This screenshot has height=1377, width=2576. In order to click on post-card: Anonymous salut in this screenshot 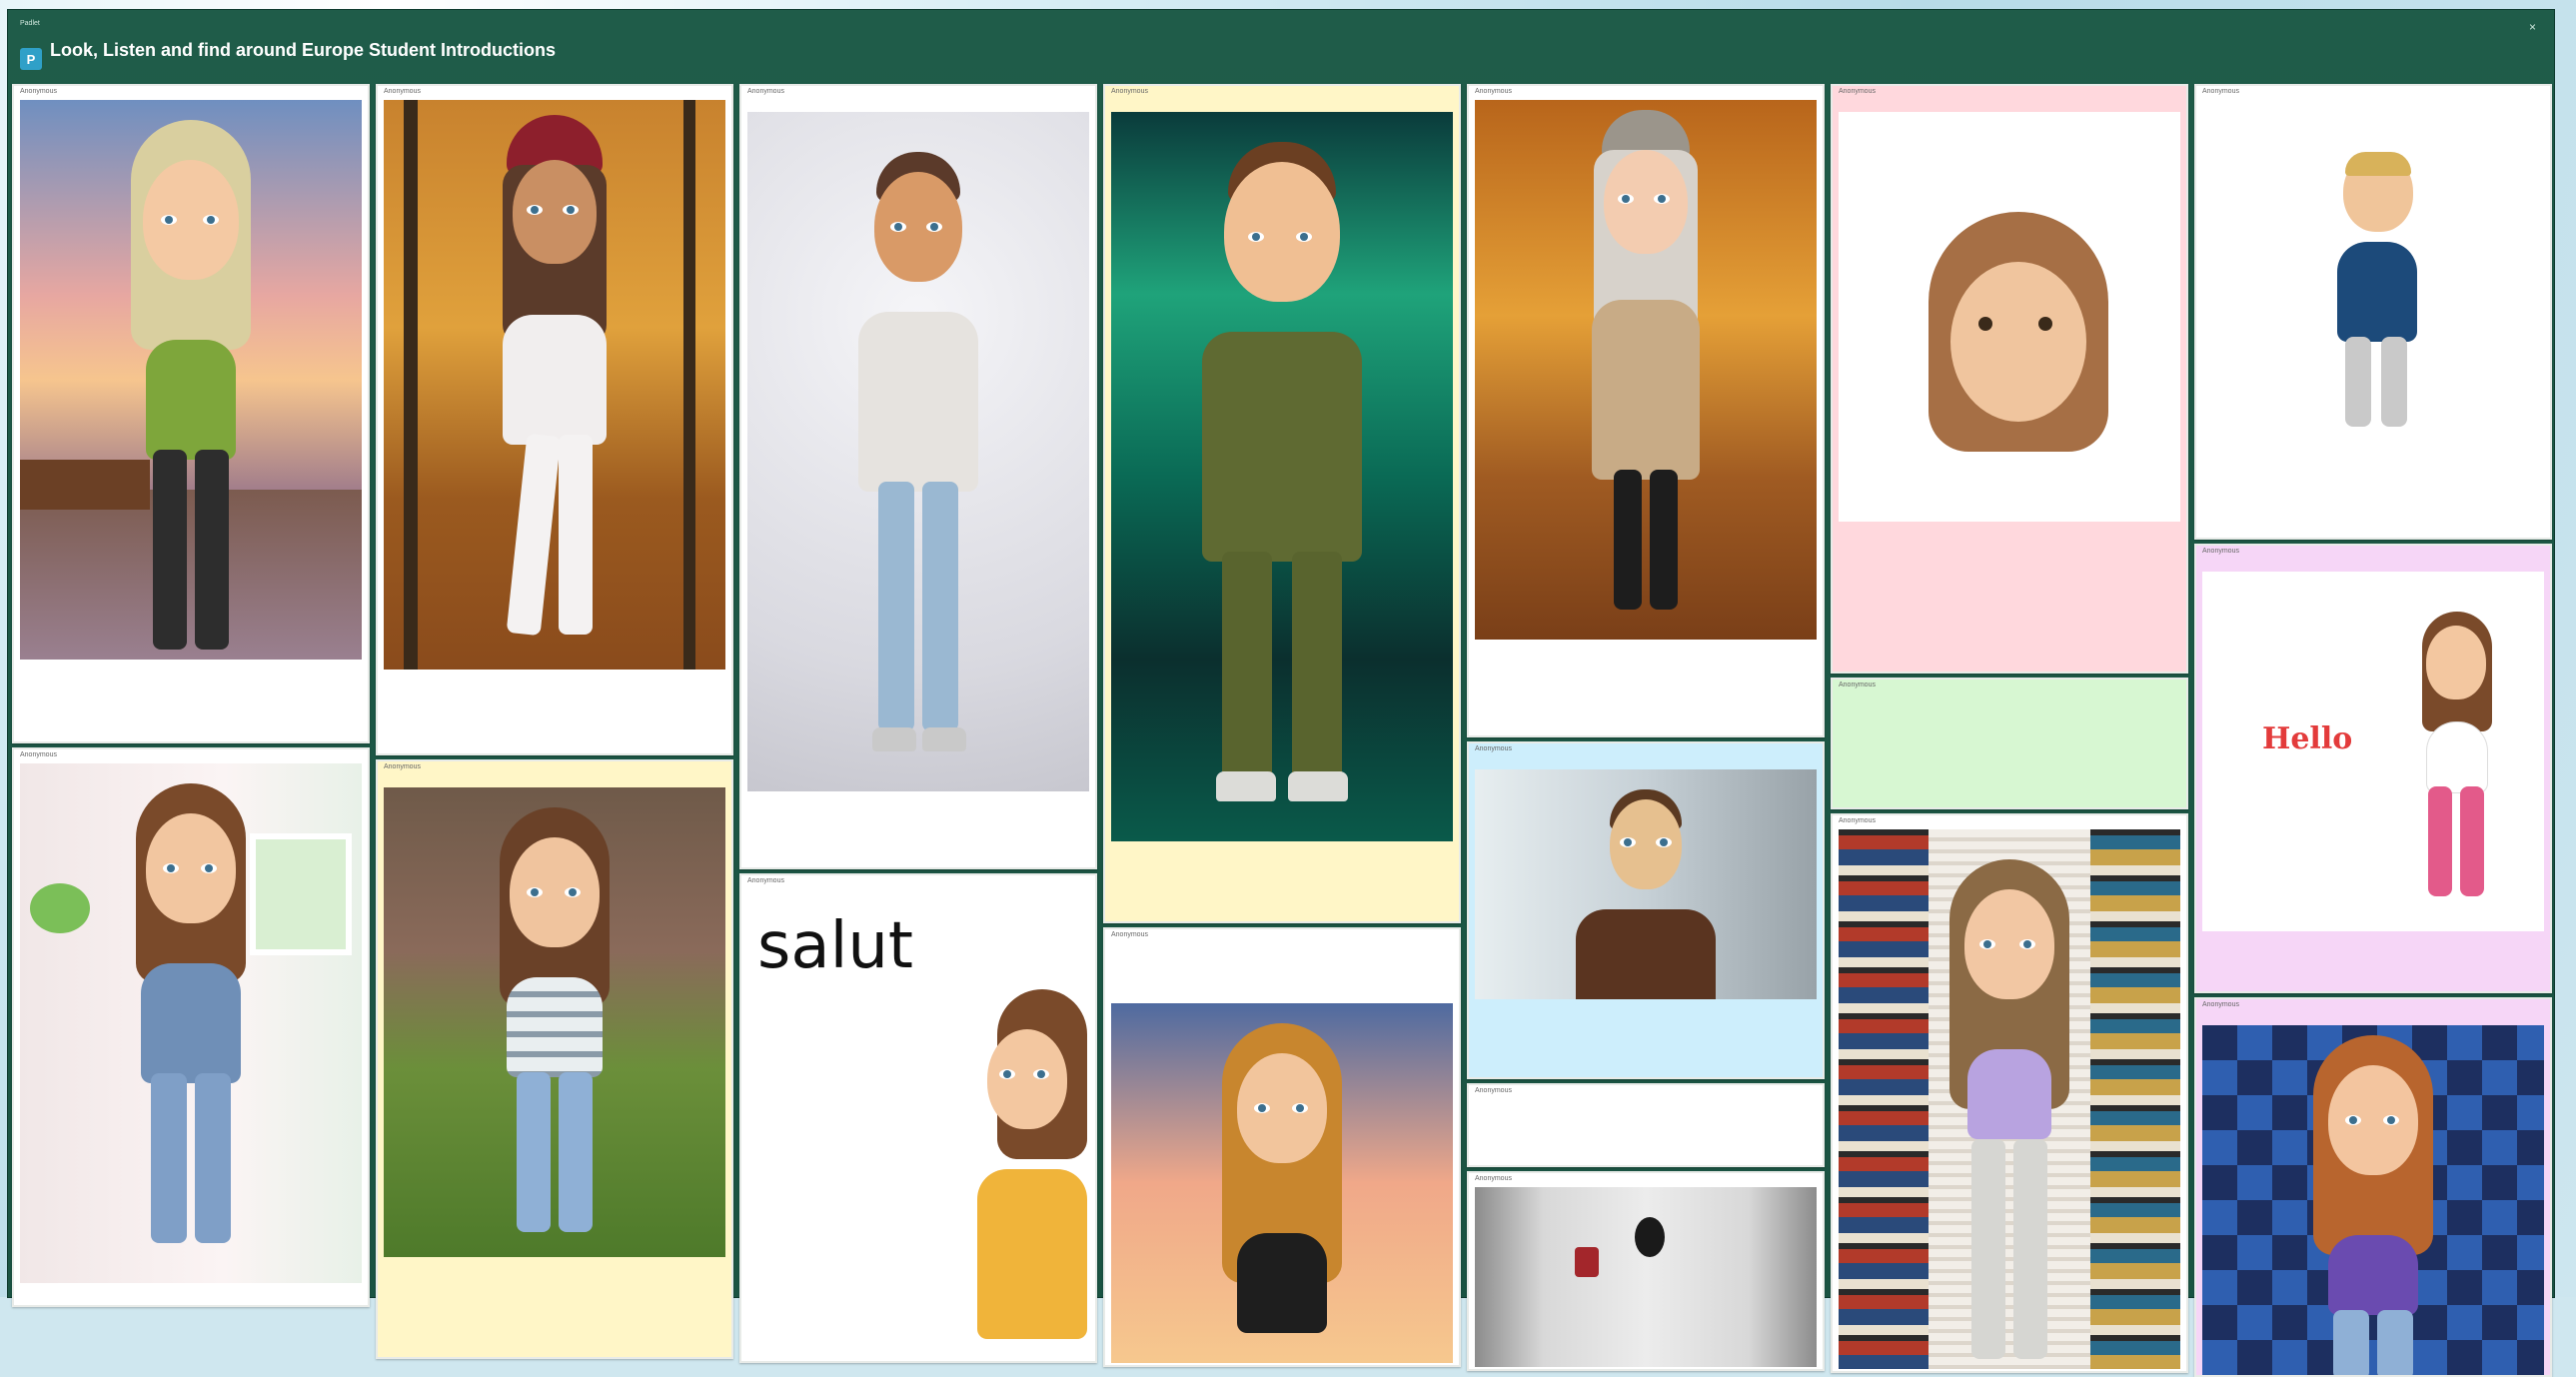, I will do `click(918, 1118)`.